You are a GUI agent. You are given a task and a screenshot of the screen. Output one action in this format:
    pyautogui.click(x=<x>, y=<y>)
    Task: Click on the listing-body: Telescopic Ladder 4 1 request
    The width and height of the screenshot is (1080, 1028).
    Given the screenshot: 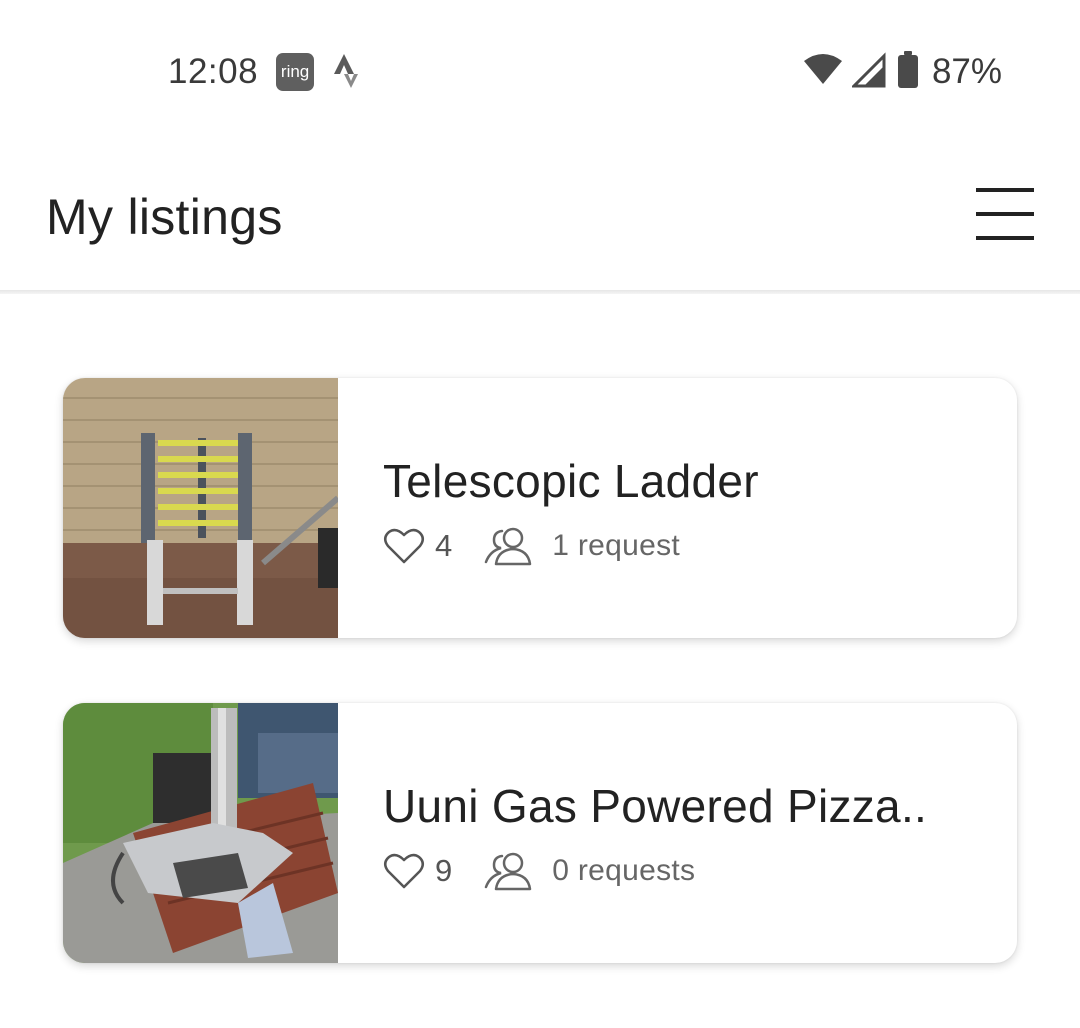 What is the action you would take?
    pyautogui.click(x=685, y=511)
    